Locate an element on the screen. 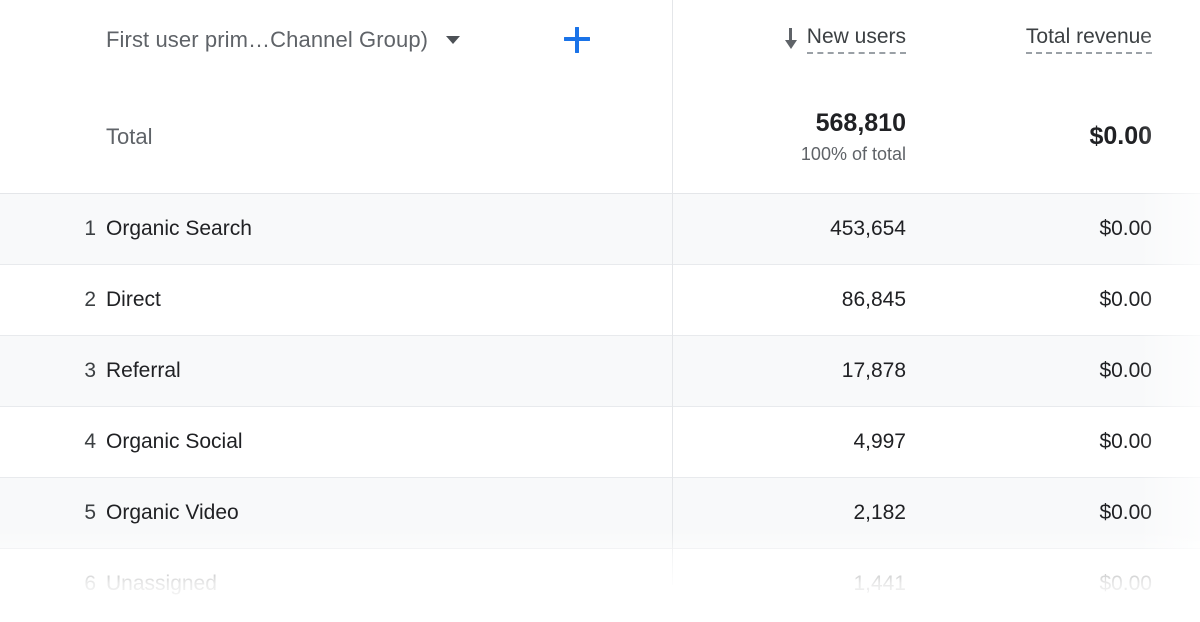 Image resolution: width=1200 pixels, height=622 pixels. row-index: 1 is located at coordinates (90, 228).